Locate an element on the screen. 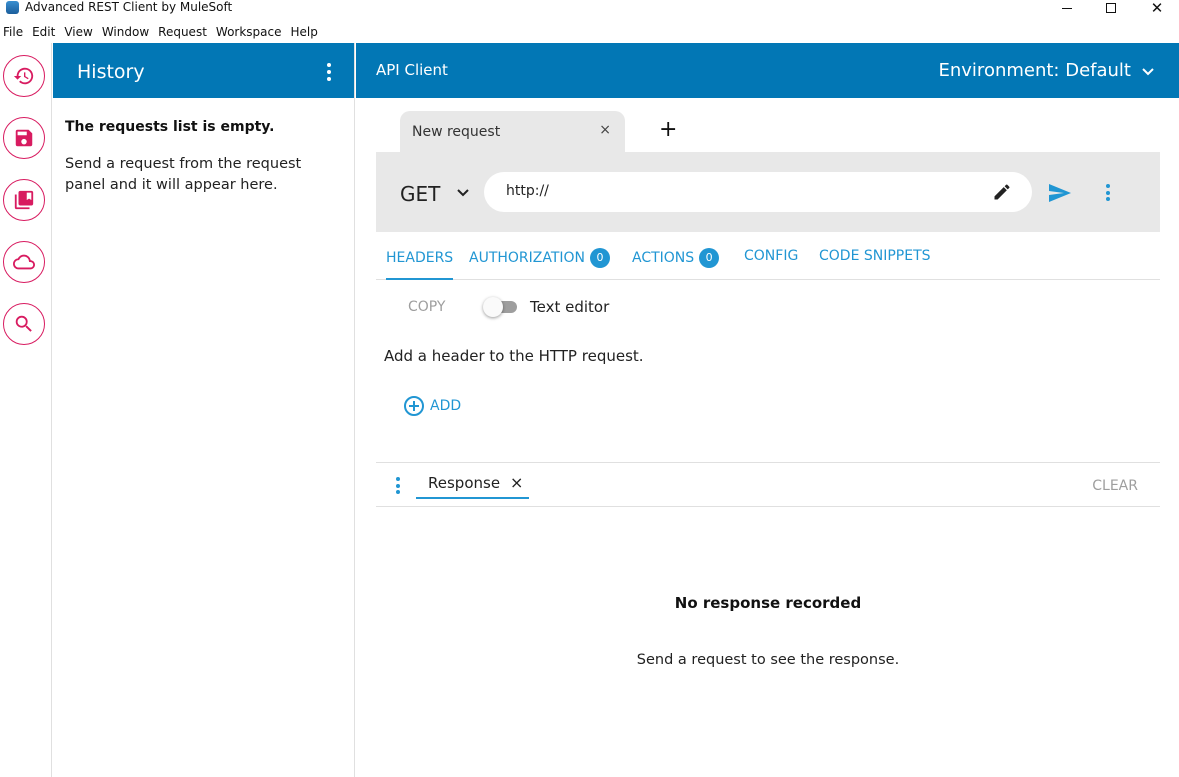  no-response-text: Send a request to see the response. is located at coordinates (768, 660).